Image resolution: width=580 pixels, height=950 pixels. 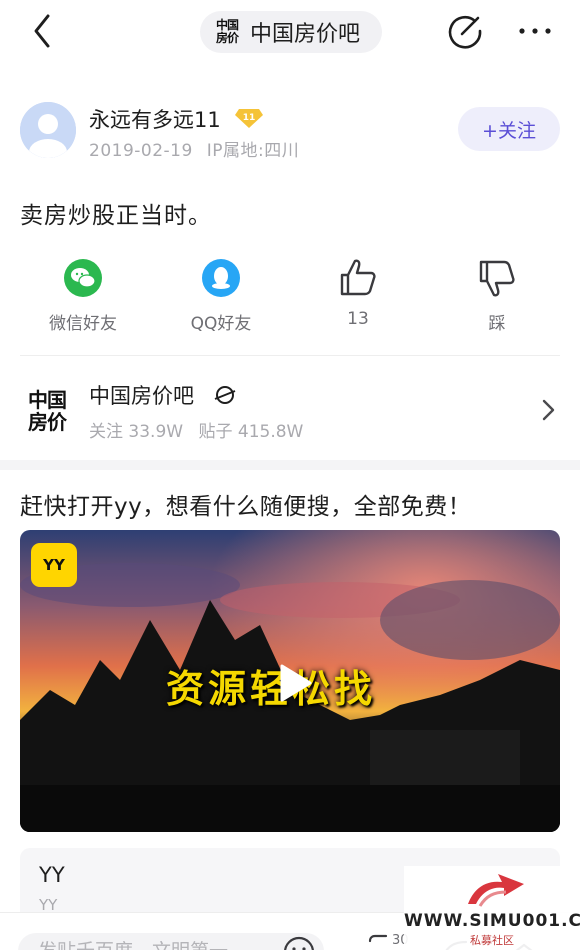 What do you see at coordinates (251, 432) in the screenshot?
I see `forum-post-count: 贴子 415.8W` at bounding box center [251, 432].